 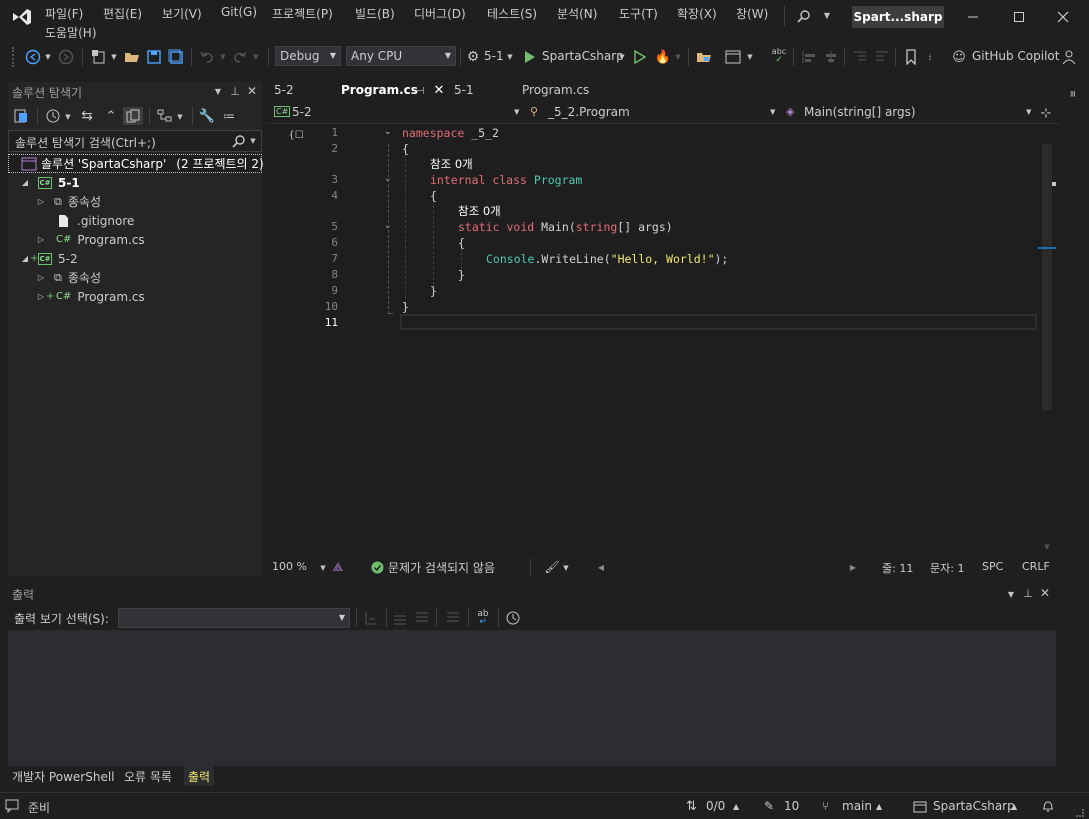 What do you see at coordinates (473, 57) in the screenshot?
I see `gear-icon: ⚙` at bounding box center [473, 57].